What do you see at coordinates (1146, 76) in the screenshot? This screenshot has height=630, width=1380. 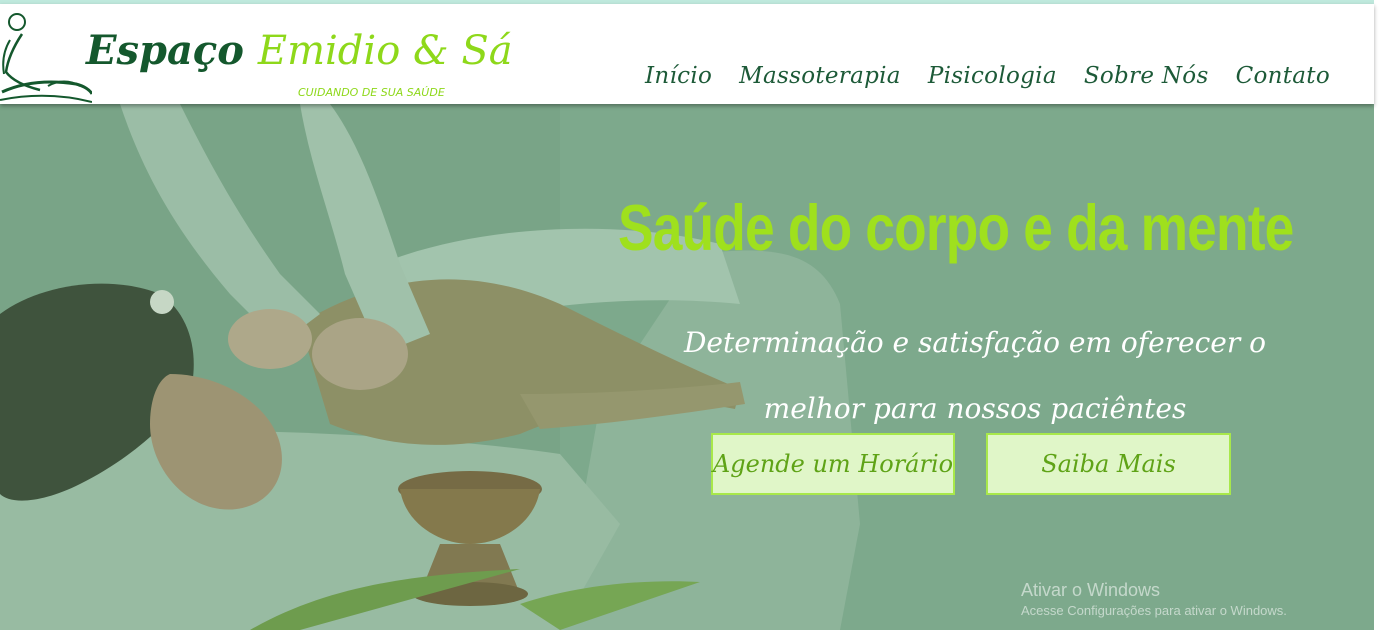 I see `nav-item-sobre-nos: Sobre Nós` at bounding box center [1146, 76].